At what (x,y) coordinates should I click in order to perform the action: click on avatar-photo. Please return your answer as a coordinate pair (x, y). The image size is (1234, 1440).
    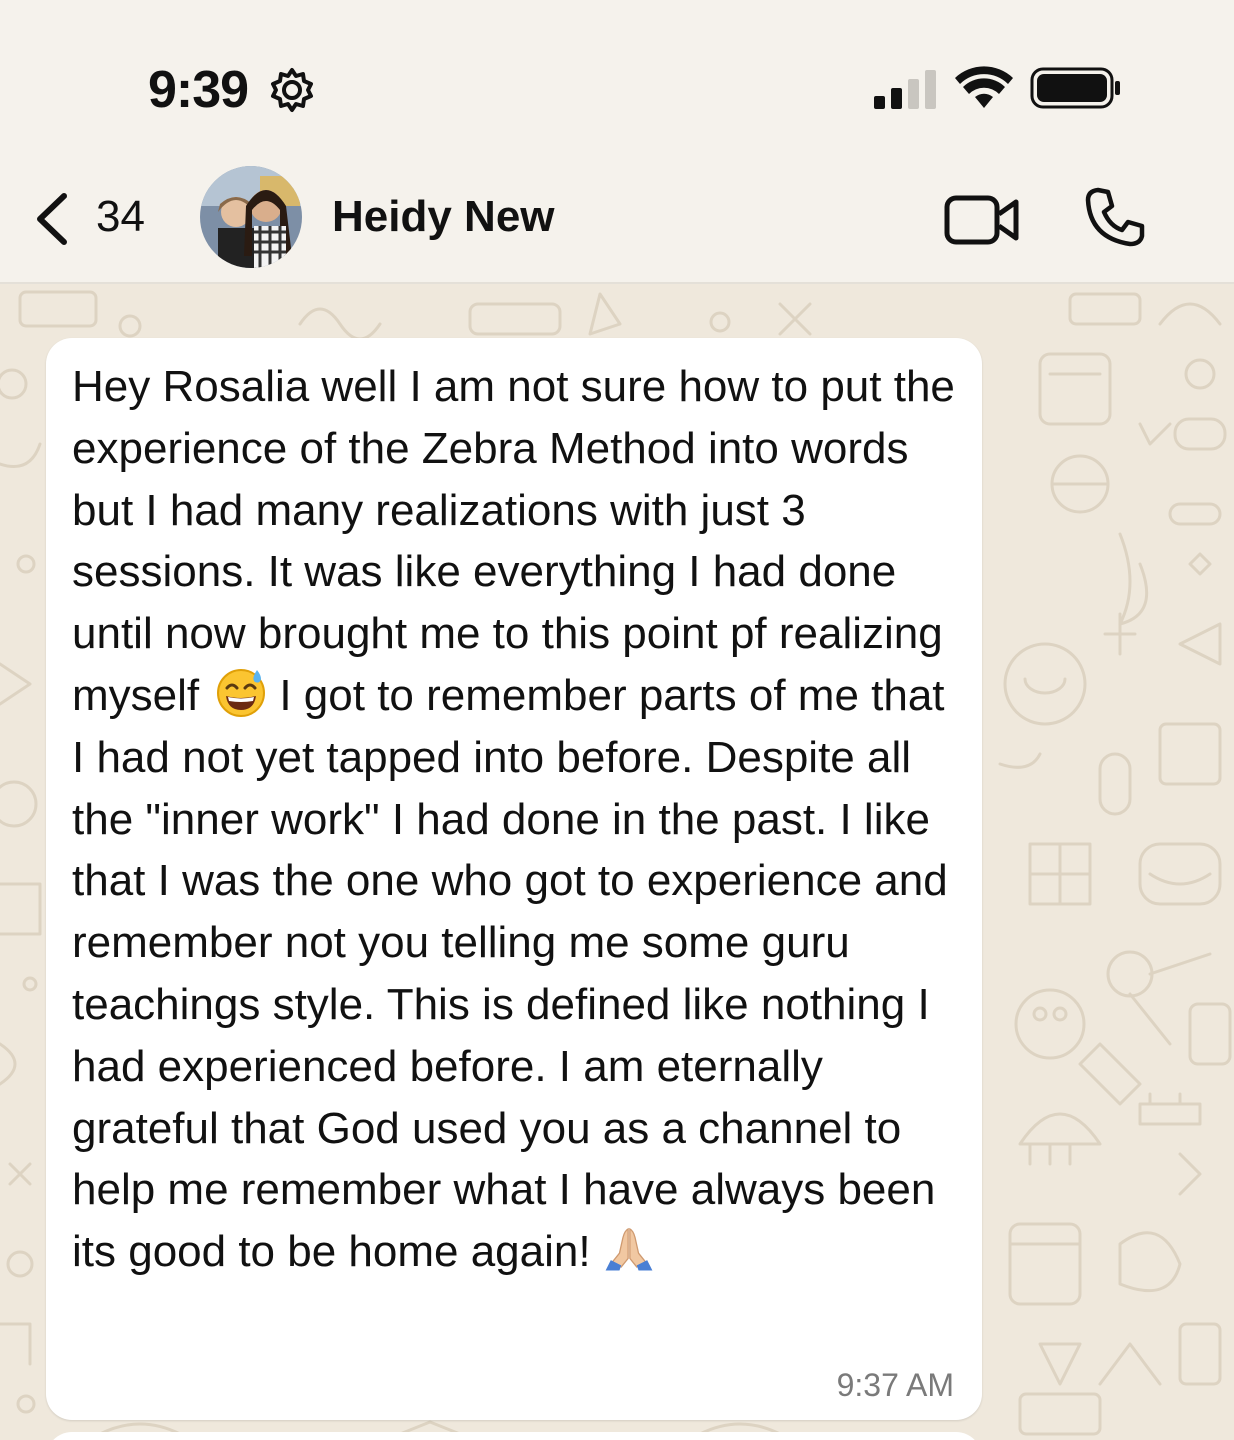
    Looking at the image, I should click on (251, 217).